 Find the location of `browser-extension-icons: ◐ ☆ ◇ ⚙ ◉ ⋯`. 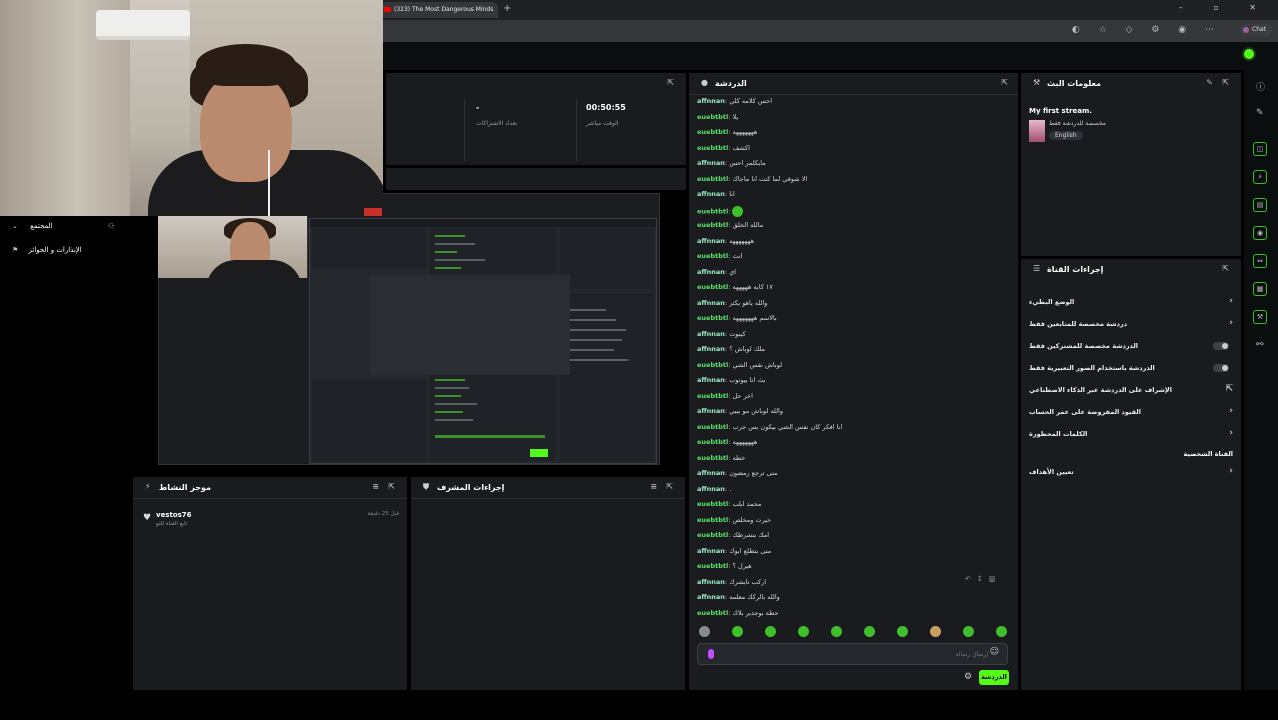

browser-extension-icons: ◐ ☆ ◇ ⚙ ◉ ⋯ is located at coordinates (1147, 30).